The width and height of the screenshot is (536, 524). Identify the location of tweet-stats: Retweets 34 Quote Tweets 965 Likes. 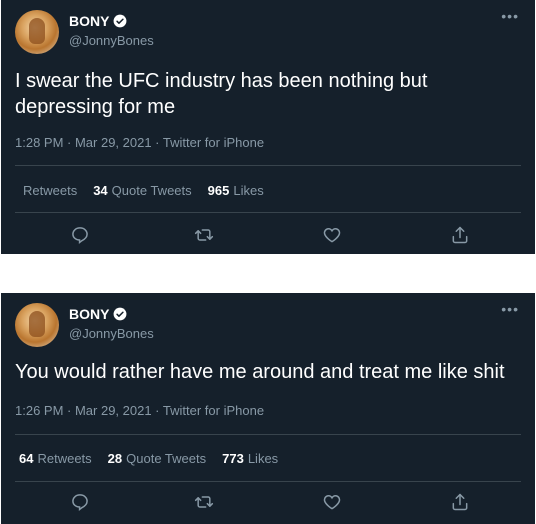
(141, 190).